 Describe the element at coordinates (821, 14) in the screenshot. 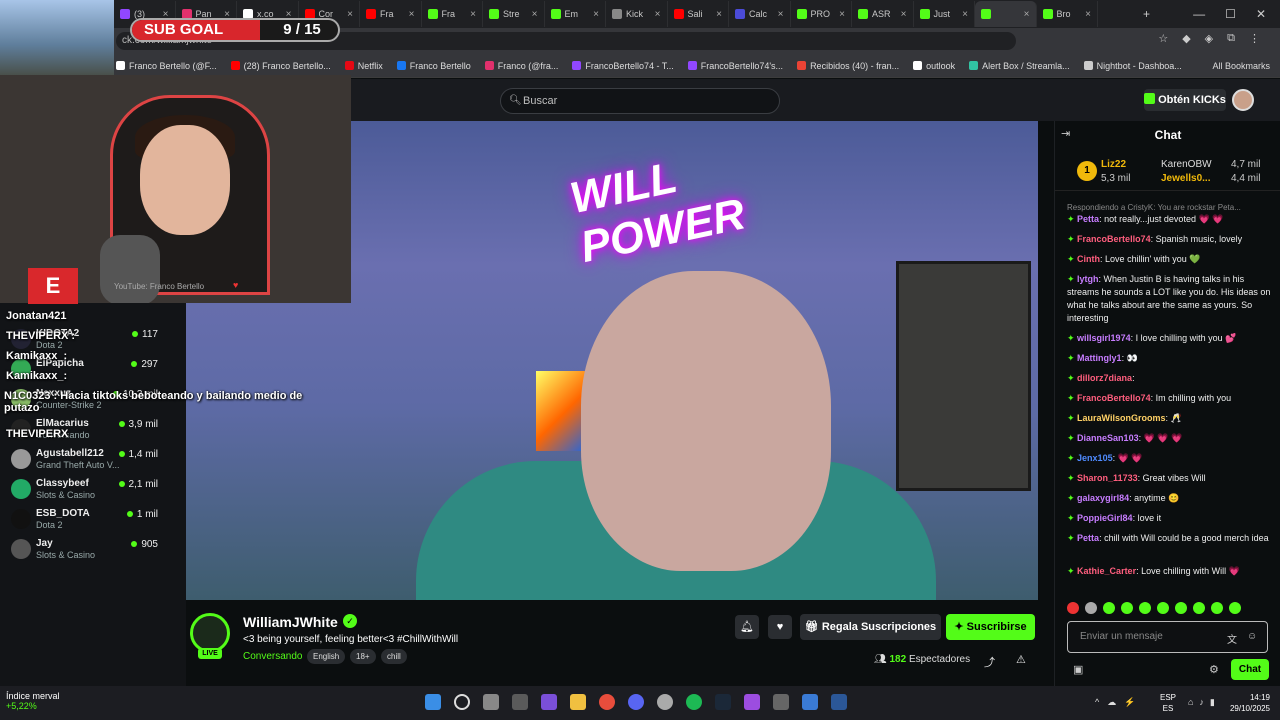

I see `browser-tab: PRO ×` at that location.